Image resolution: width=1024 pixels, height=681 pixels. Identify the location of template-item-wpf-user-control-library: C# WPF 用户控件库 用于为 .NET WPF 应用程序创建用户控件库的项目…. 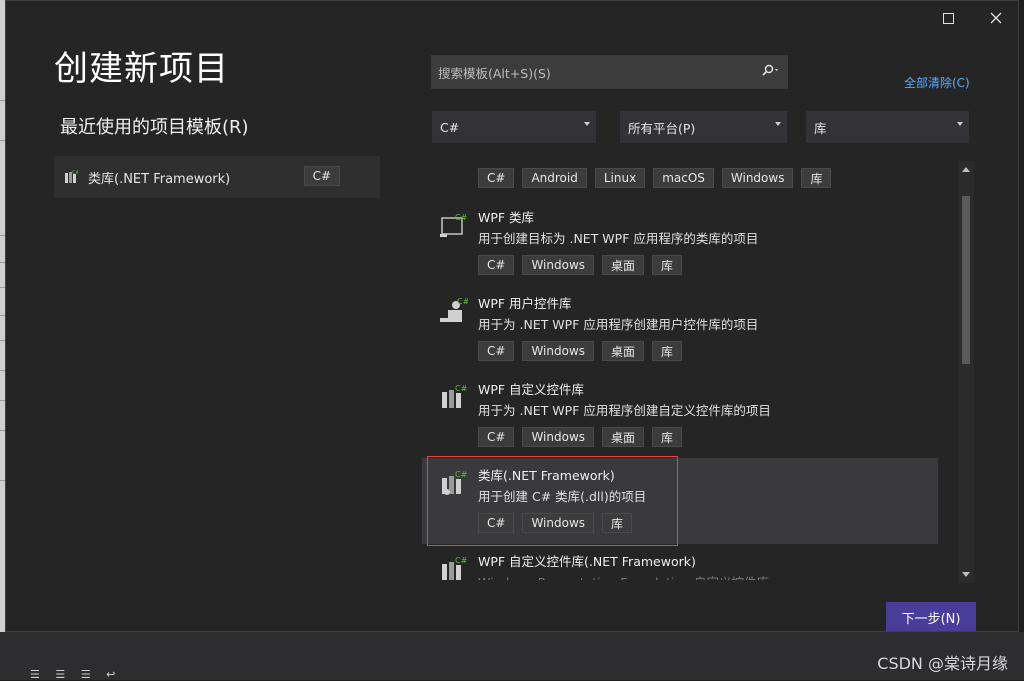
(680, 329).